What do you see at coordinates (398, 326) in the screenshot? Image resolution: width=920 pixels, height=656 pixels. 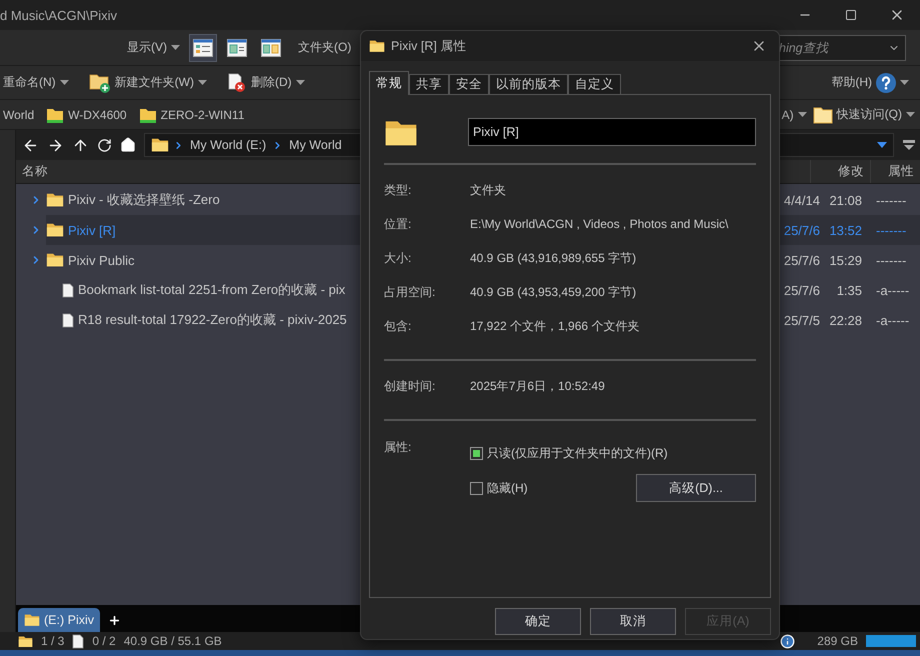 I see `property-label: 包含:` at bounding box center [398, 326].